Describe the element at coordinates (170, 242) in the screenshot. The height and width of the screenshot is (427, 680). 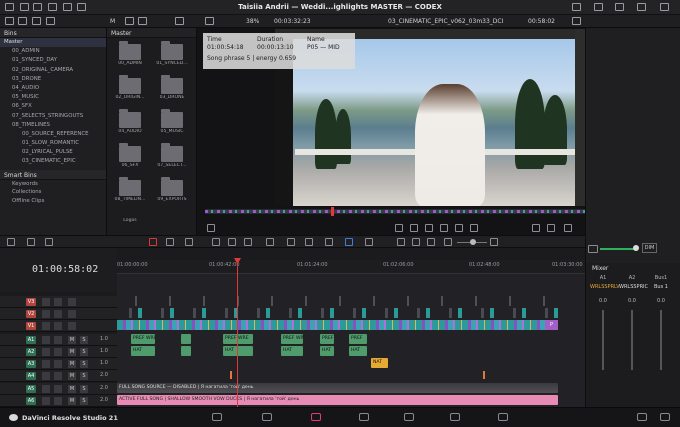
I see `trim-tool-icon` at that location.